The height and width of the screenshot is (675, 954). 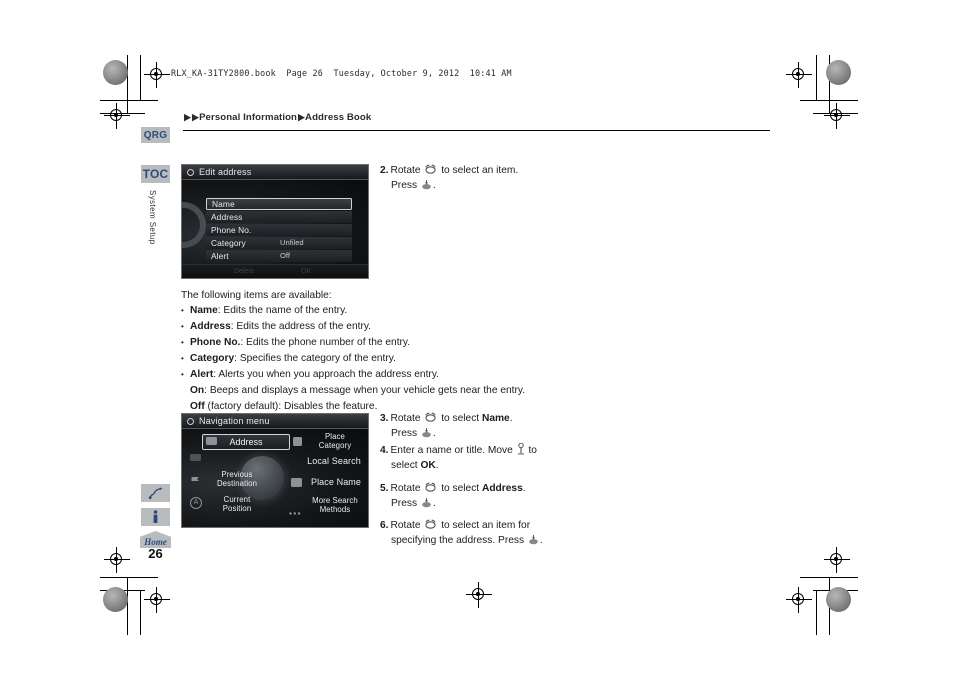 What do you see at coordinates (211, 441) in the screenshot?
I see `address-icon` at bounding box center [211, 441].